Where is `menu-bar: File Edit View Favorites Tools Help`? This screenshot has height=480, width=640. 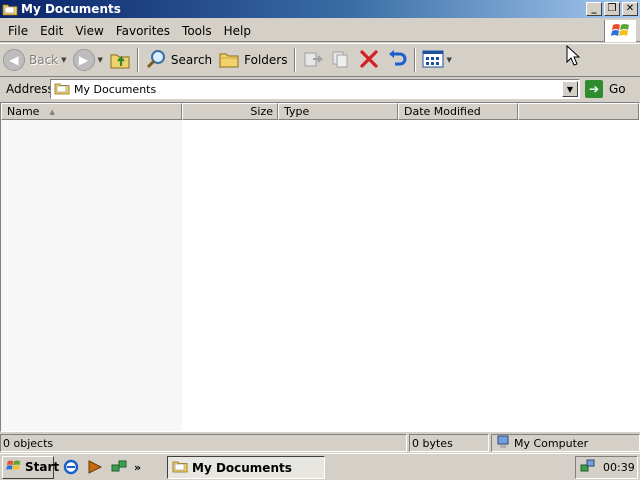
menu-bar: File Edit View Favorites Tools Help is located at coordinates (320, 31).